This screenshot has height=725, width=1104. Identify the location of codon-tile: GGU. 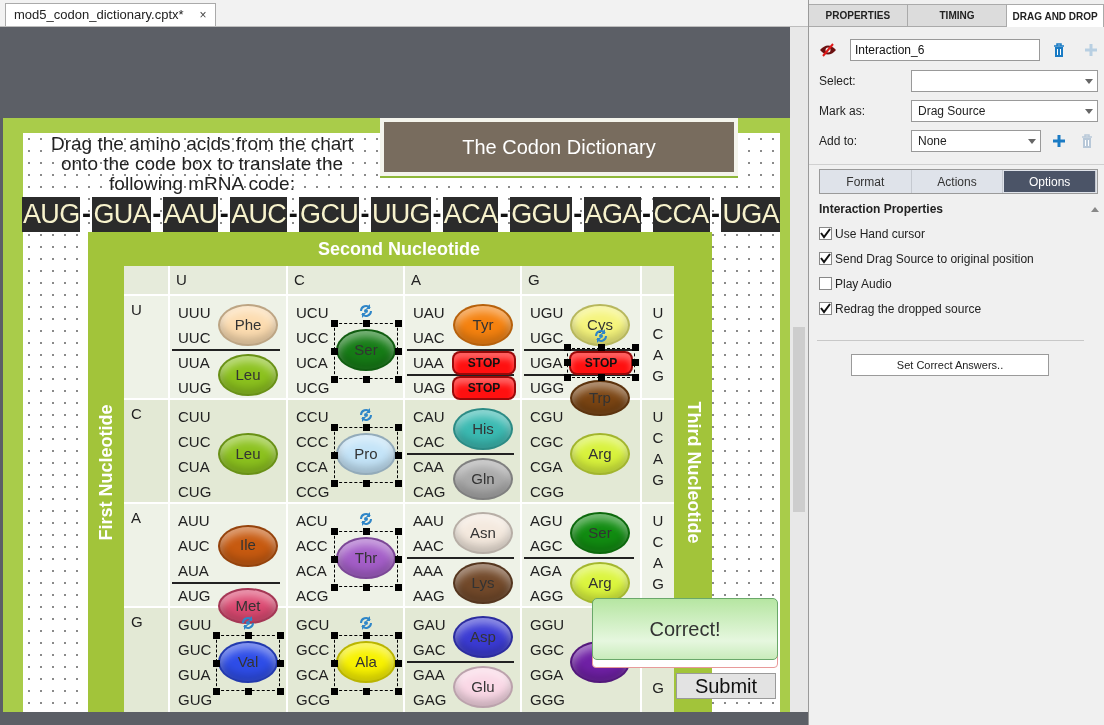
(541, 214).